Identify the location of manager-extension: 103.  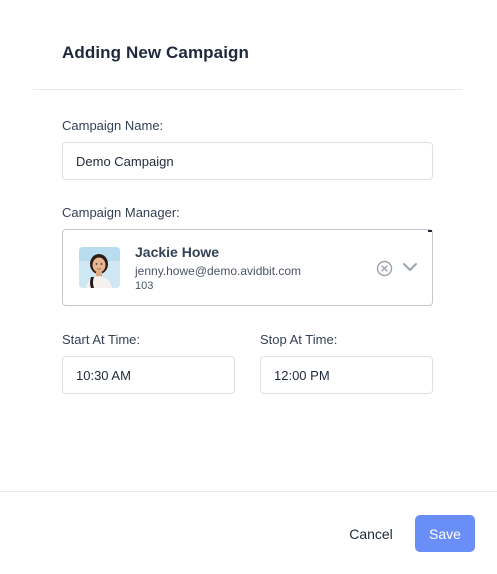
(144, 286).